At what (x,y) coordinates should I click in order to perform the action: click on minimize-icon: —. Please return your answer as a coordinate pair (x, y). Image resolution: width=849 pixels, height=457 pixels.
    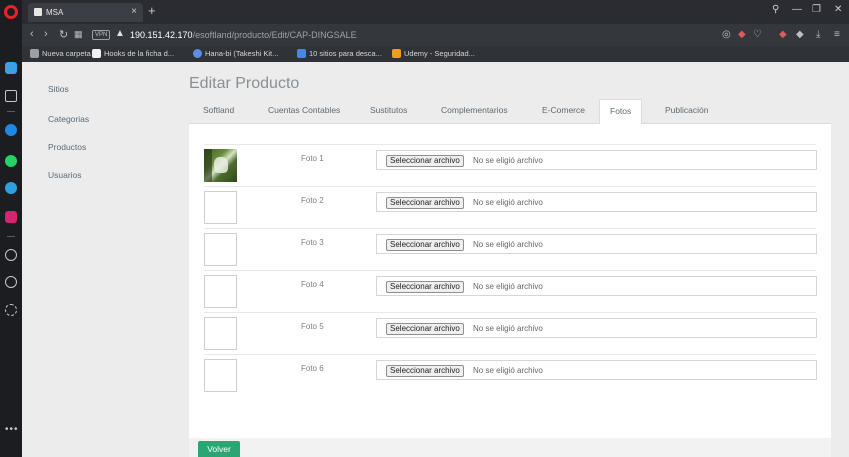
    Looking at the image, I should click on (797, 9).